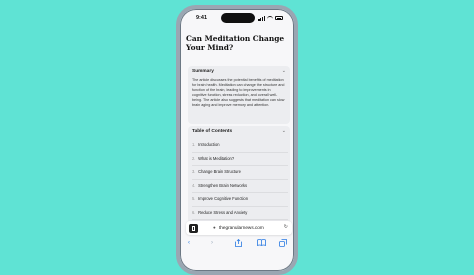  What do you see at coordinates (240, 159) in the screenshot?
I see `toc-item: 2. What is Meditation?` at bounding box center [240, 159].